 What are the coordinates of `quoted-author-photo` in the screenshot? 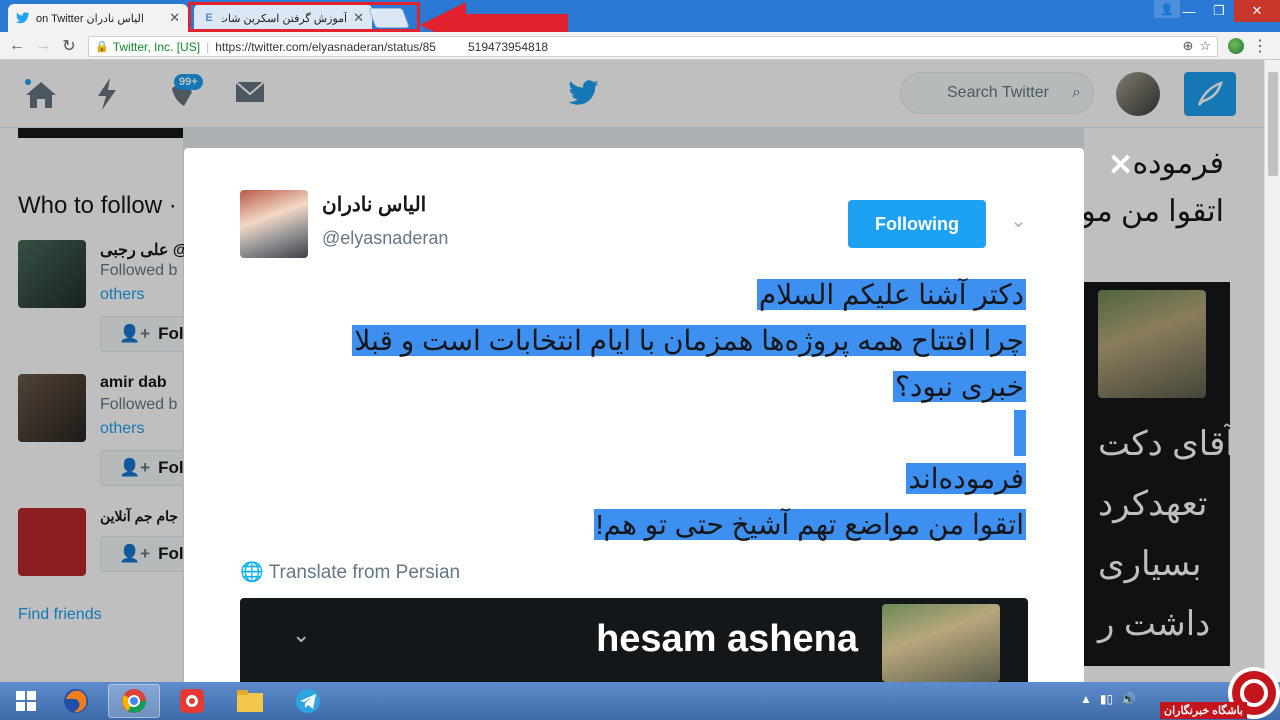 It's located at (941, 643).